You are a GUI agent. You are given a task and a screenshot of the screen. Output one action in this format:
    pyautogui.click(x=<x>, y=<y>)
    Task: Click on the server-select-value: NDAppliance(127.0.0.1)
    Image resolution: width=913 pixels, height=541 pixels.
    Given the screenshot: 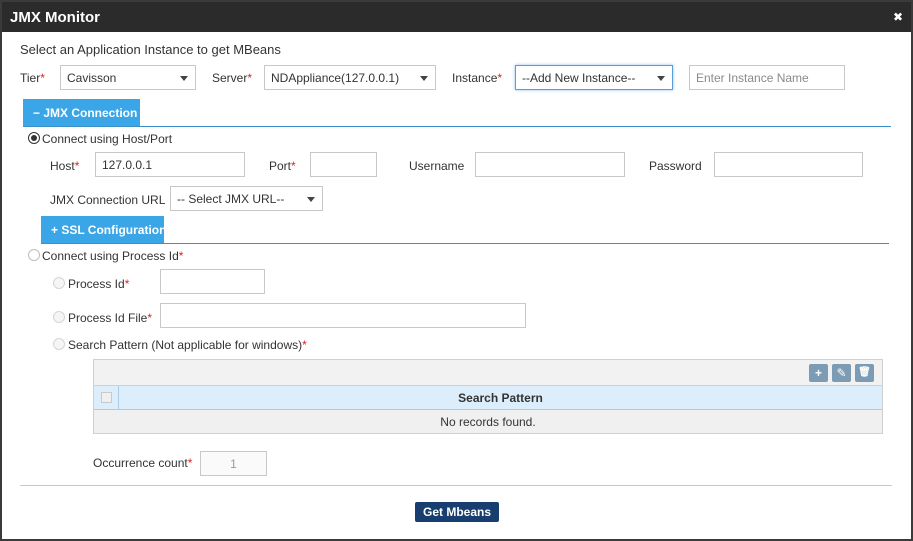 What is the action you would take?
    pyautogui.click(x=335, y=78)
    